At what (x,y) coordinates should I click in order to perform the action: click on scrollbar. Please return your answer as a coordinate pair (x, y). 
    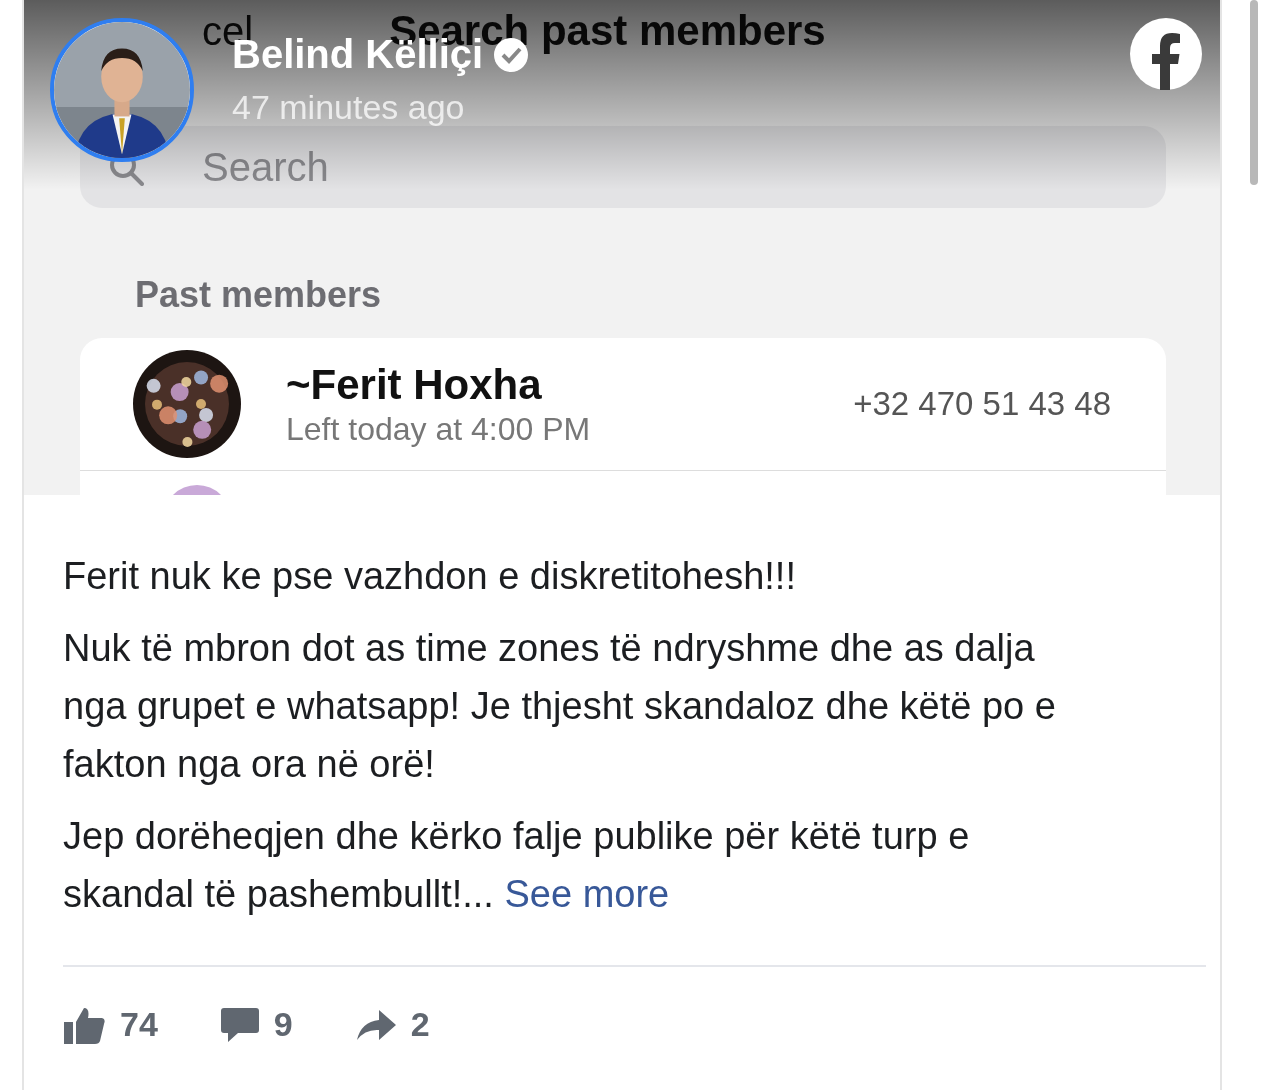
    Looking at the image, I should click on (1254, 92).